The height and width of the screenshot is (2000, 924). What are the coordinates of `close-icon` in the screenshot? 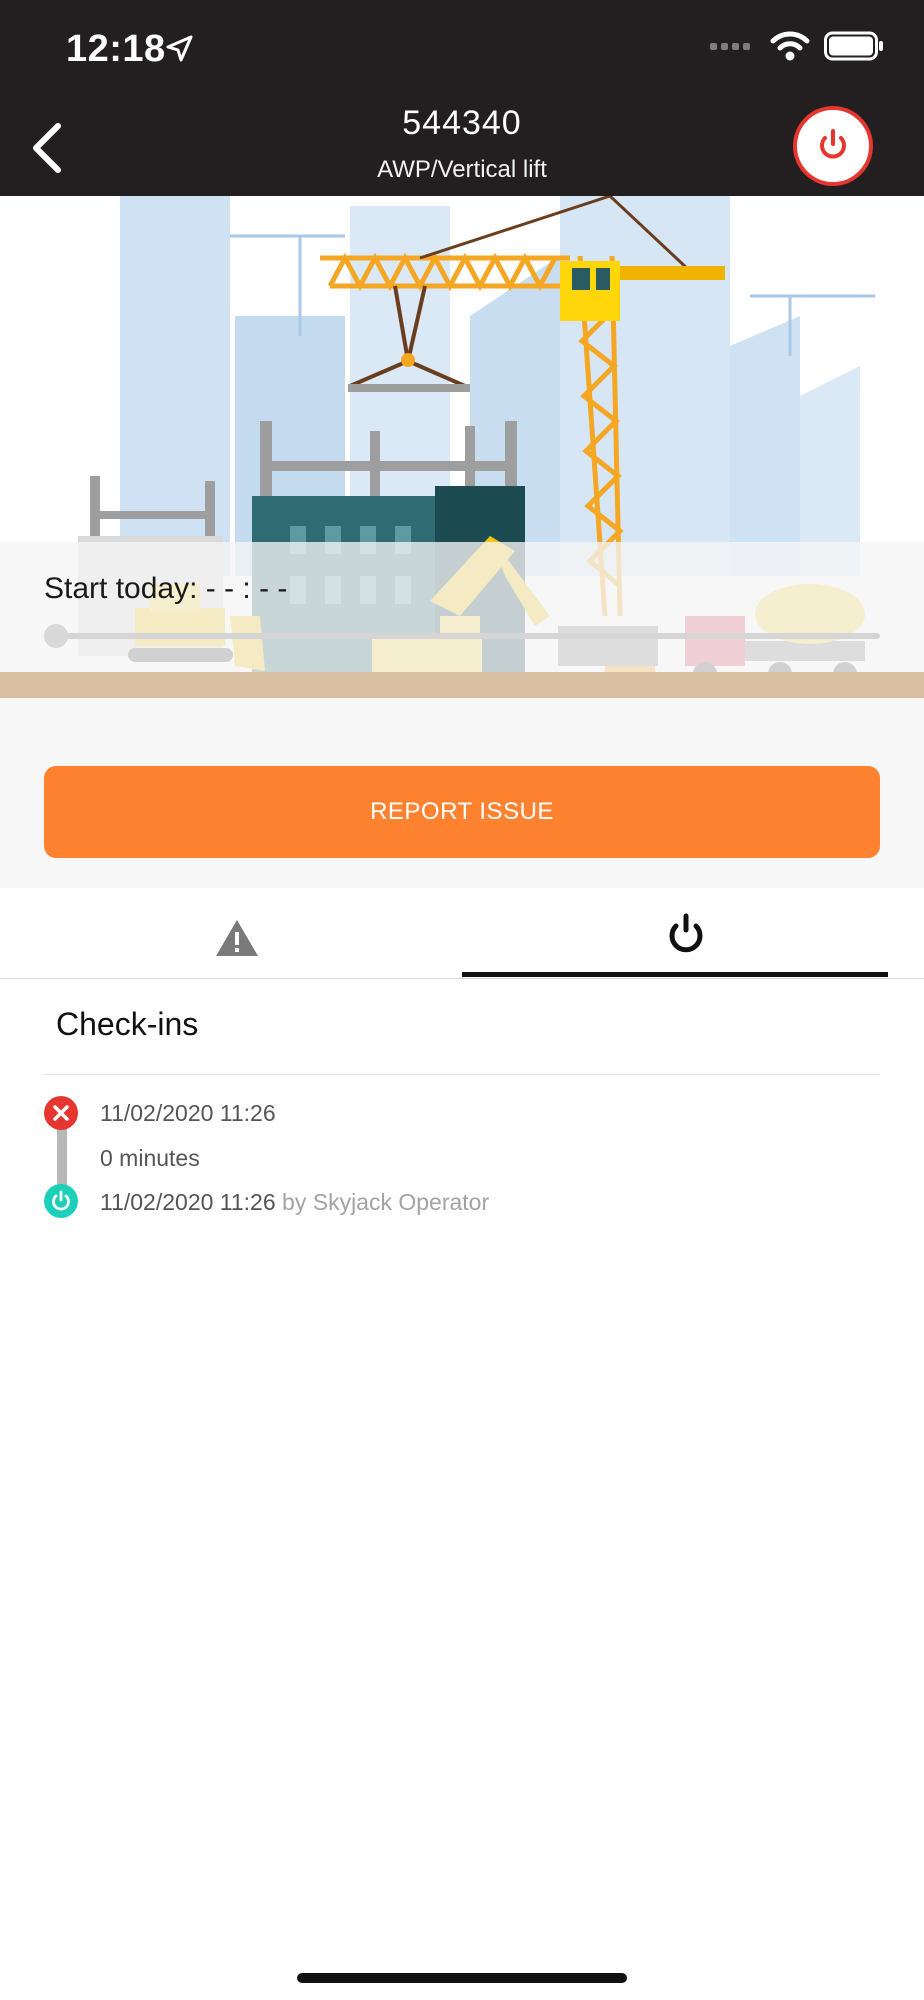 It's located at (61, 1113).